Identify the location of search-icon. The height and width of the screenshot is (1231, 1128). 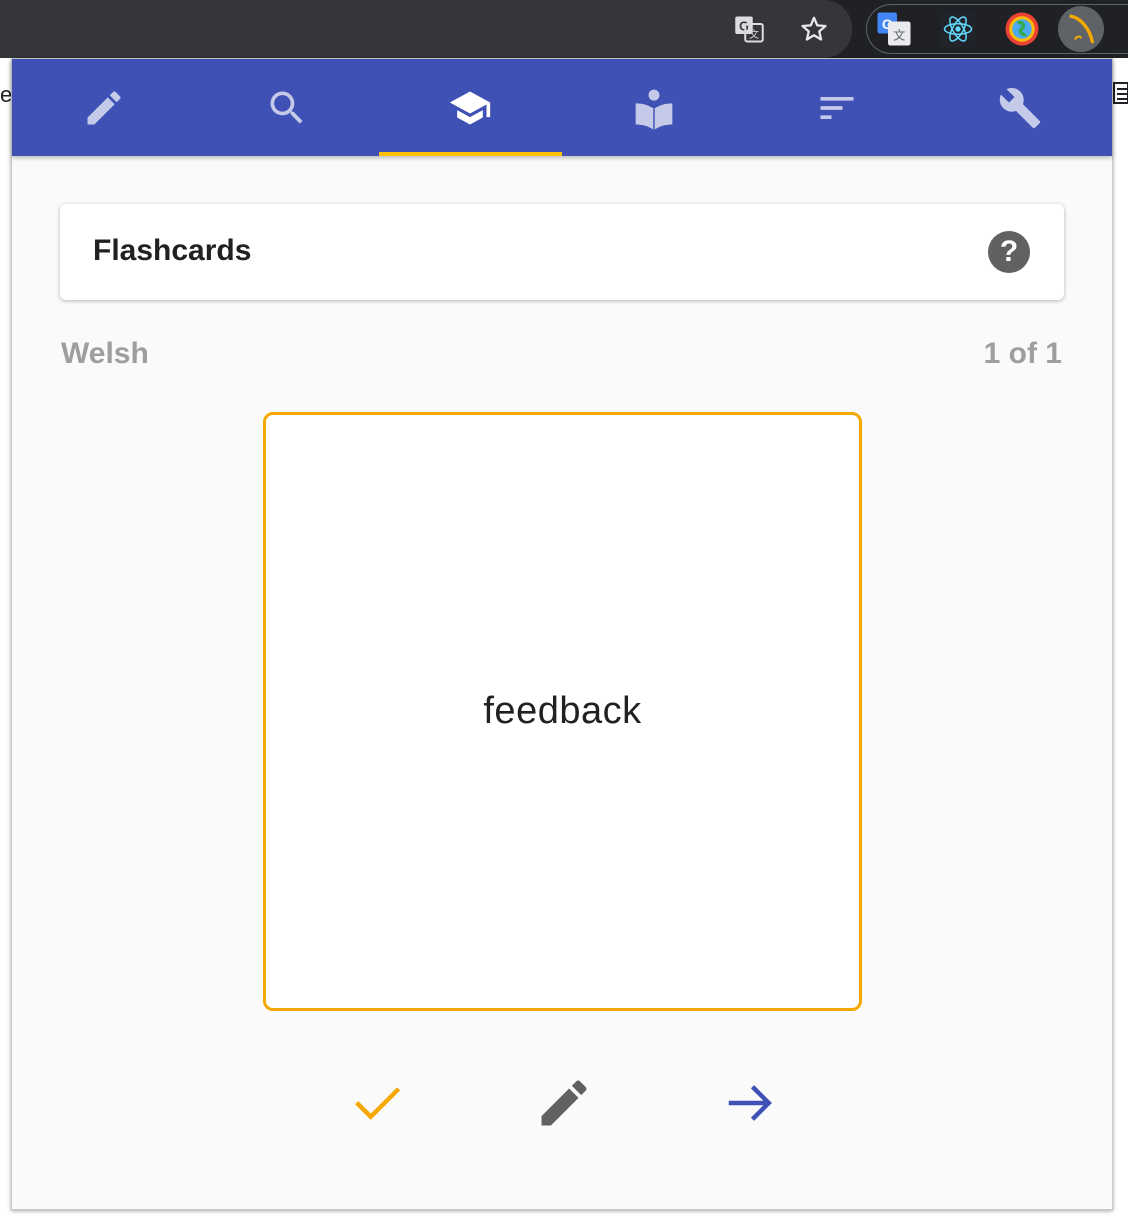
(286, 107).